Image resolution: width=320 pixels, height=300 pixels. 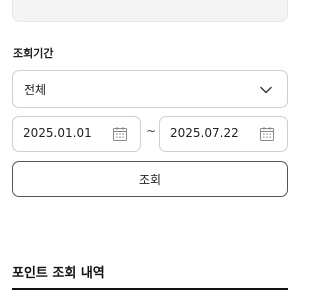 What do you see at coordinates (204, 133) in the screenshot?
I see `end-date-value: 2025.07.22` at bounding box center [204, 133].